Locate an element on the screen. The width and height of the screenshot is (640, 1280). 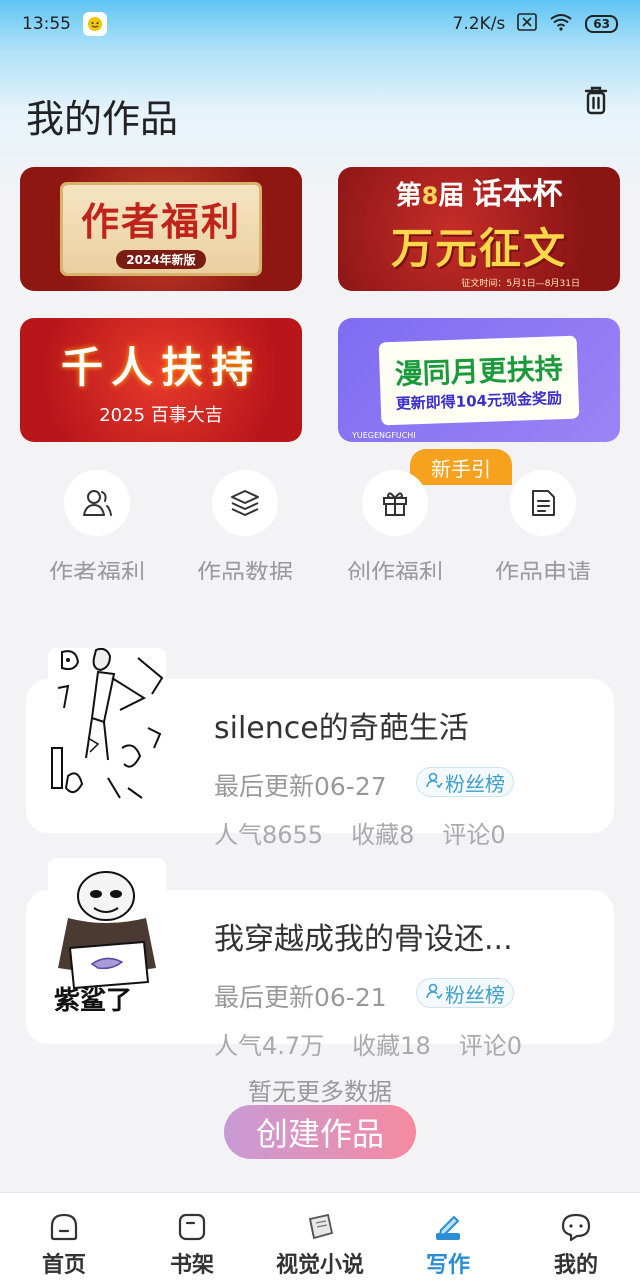
banner-essay-contest: 第8届 话本杯 万元征文 征文时间：5月1日—8月31日 is located at coordinates (479, 229).